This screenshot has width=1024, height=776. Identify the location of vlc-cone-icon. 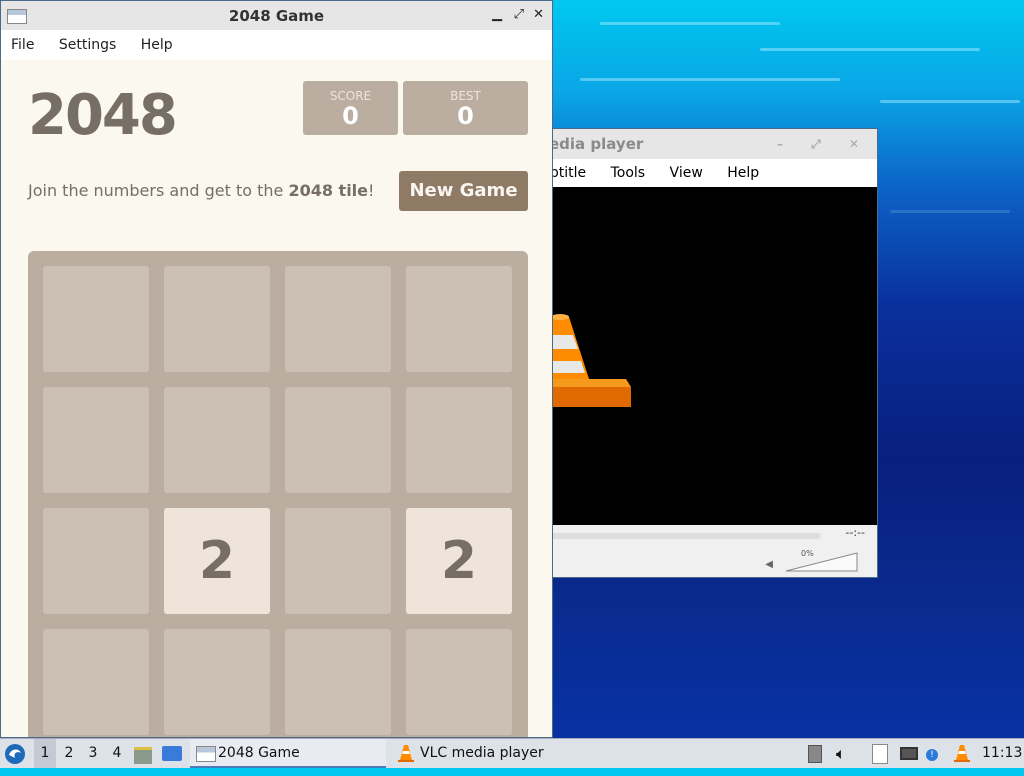
(406, 753).